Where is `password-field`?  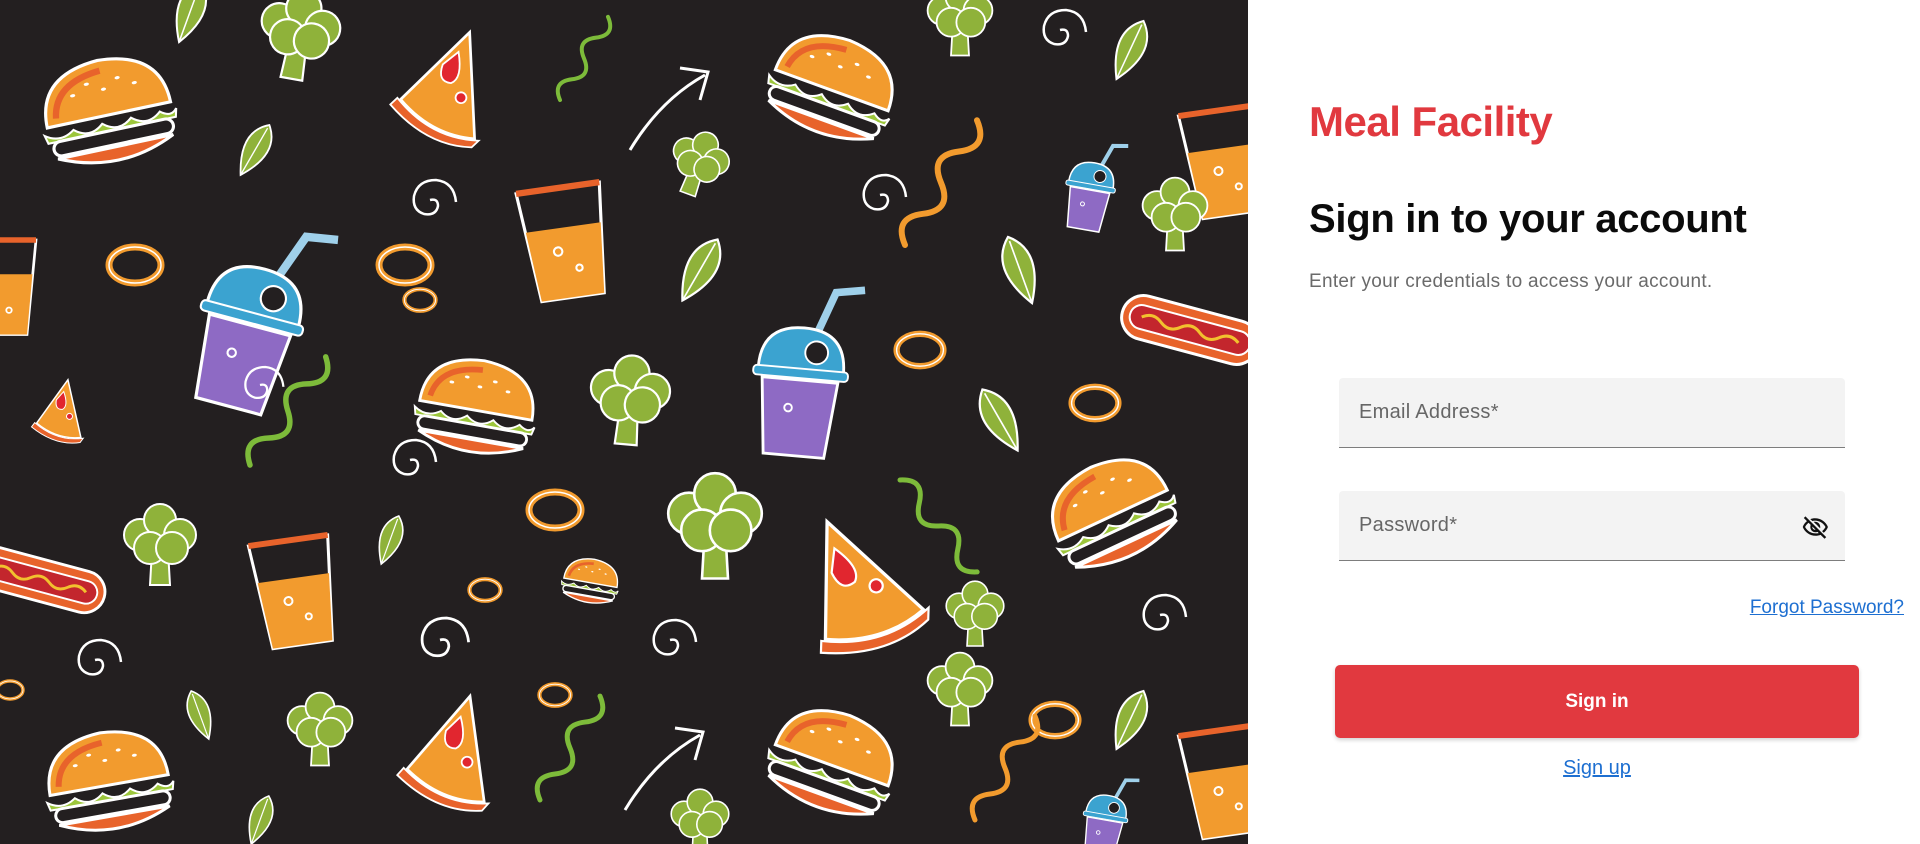
password-field is located at coordinates (1592, 526).